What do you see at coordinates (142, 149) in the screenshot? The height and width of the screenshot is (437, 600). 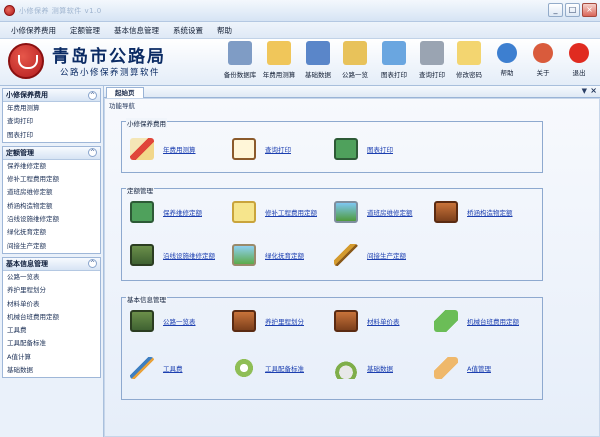 I see `pencil-ruler-icon` at bounding box center [142, 149].